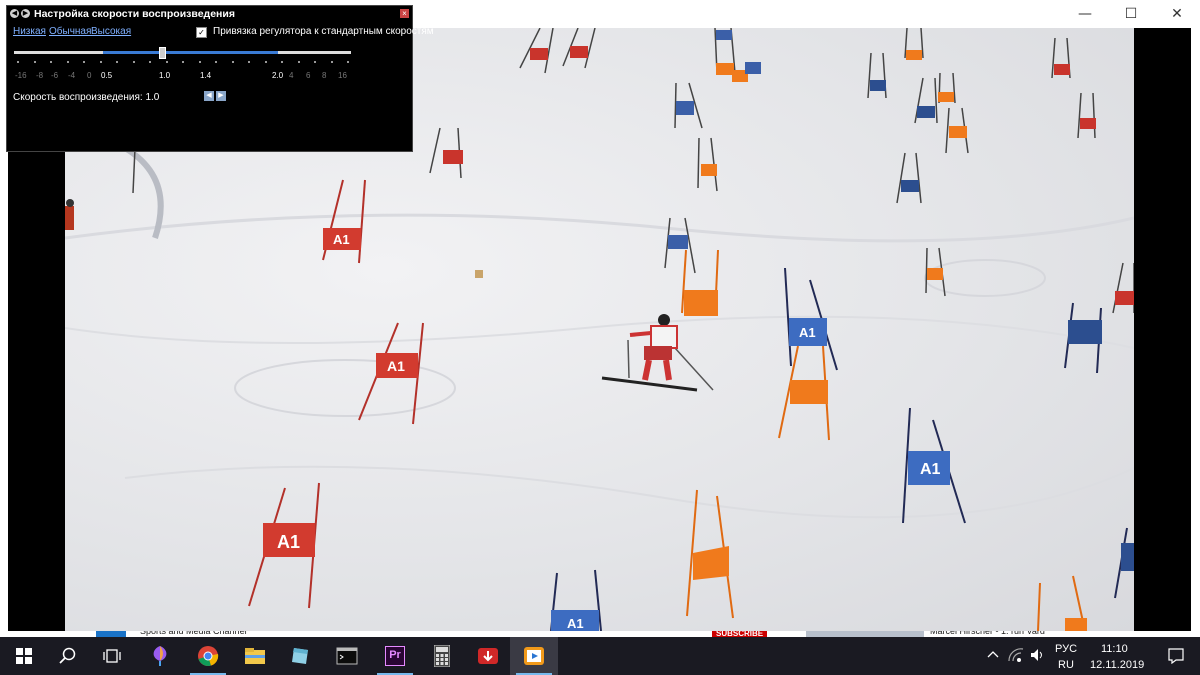  I want to click on tick-label: 6, so click(308, 75).